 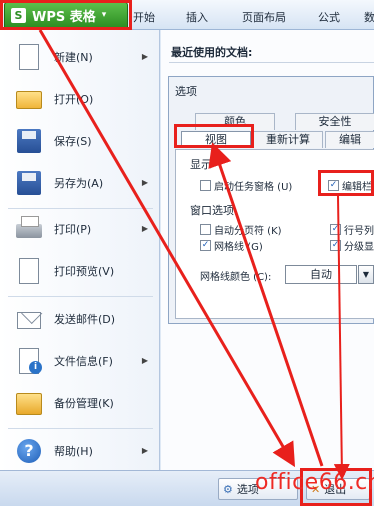 I want to click on chevron-down-icon: ▼, so click(x=366, y=274).